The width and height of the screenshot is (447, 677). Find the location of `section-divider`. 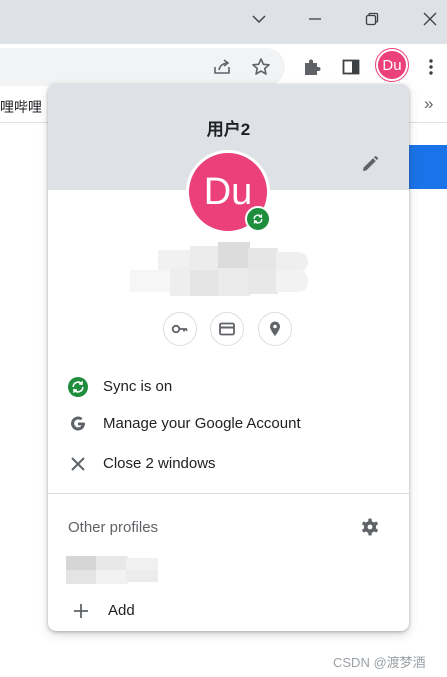

section-divider is located at coordinates (228, 493).